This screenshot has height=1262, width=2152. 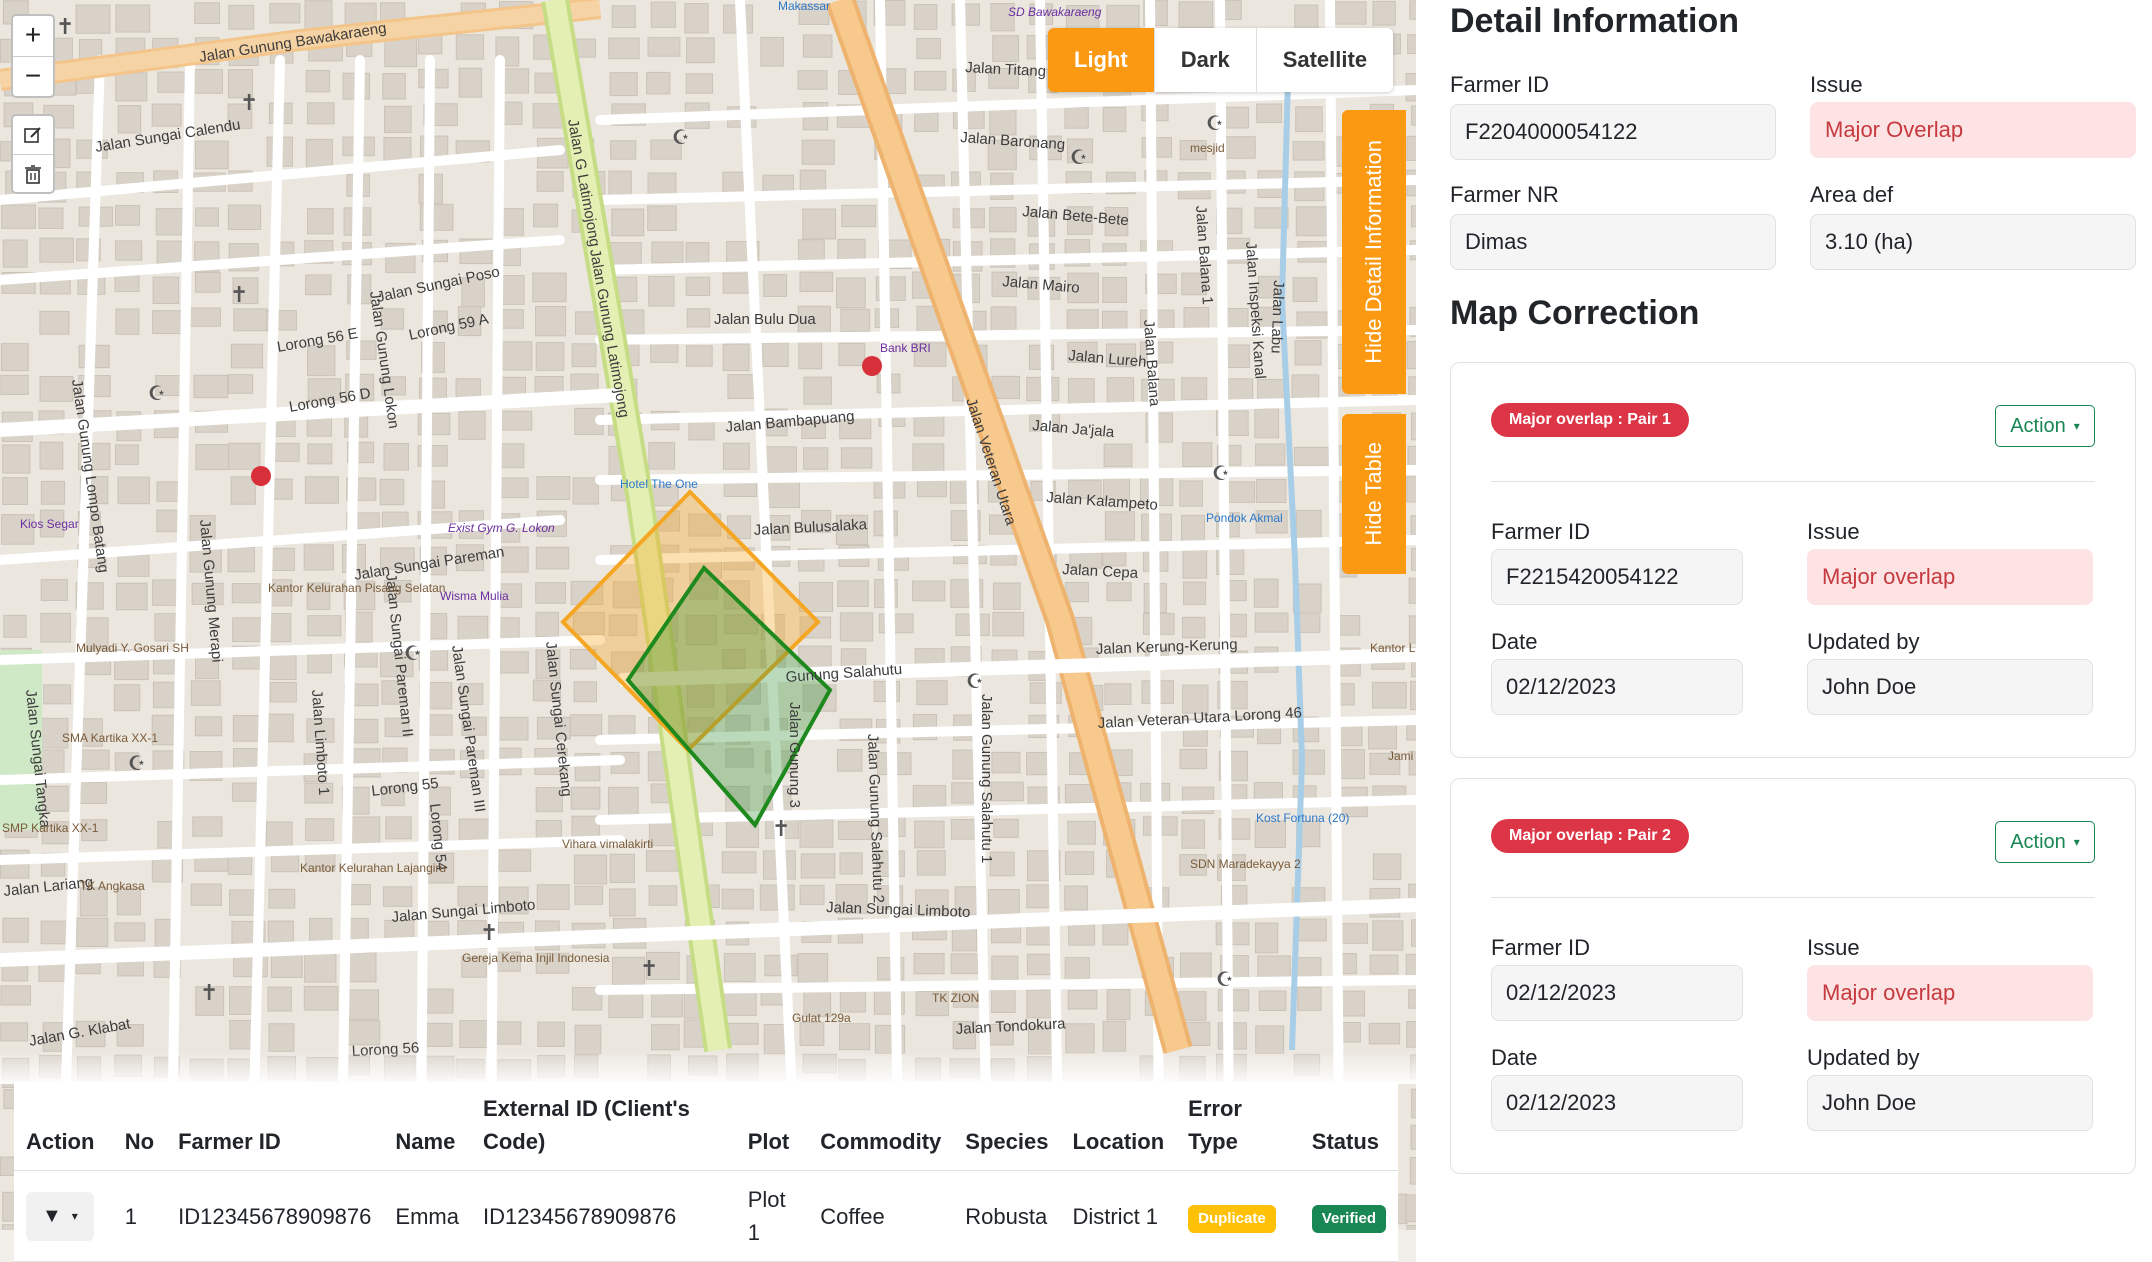 I want to click on issue-field: Major Overlap, so click(x=1973, y=130).